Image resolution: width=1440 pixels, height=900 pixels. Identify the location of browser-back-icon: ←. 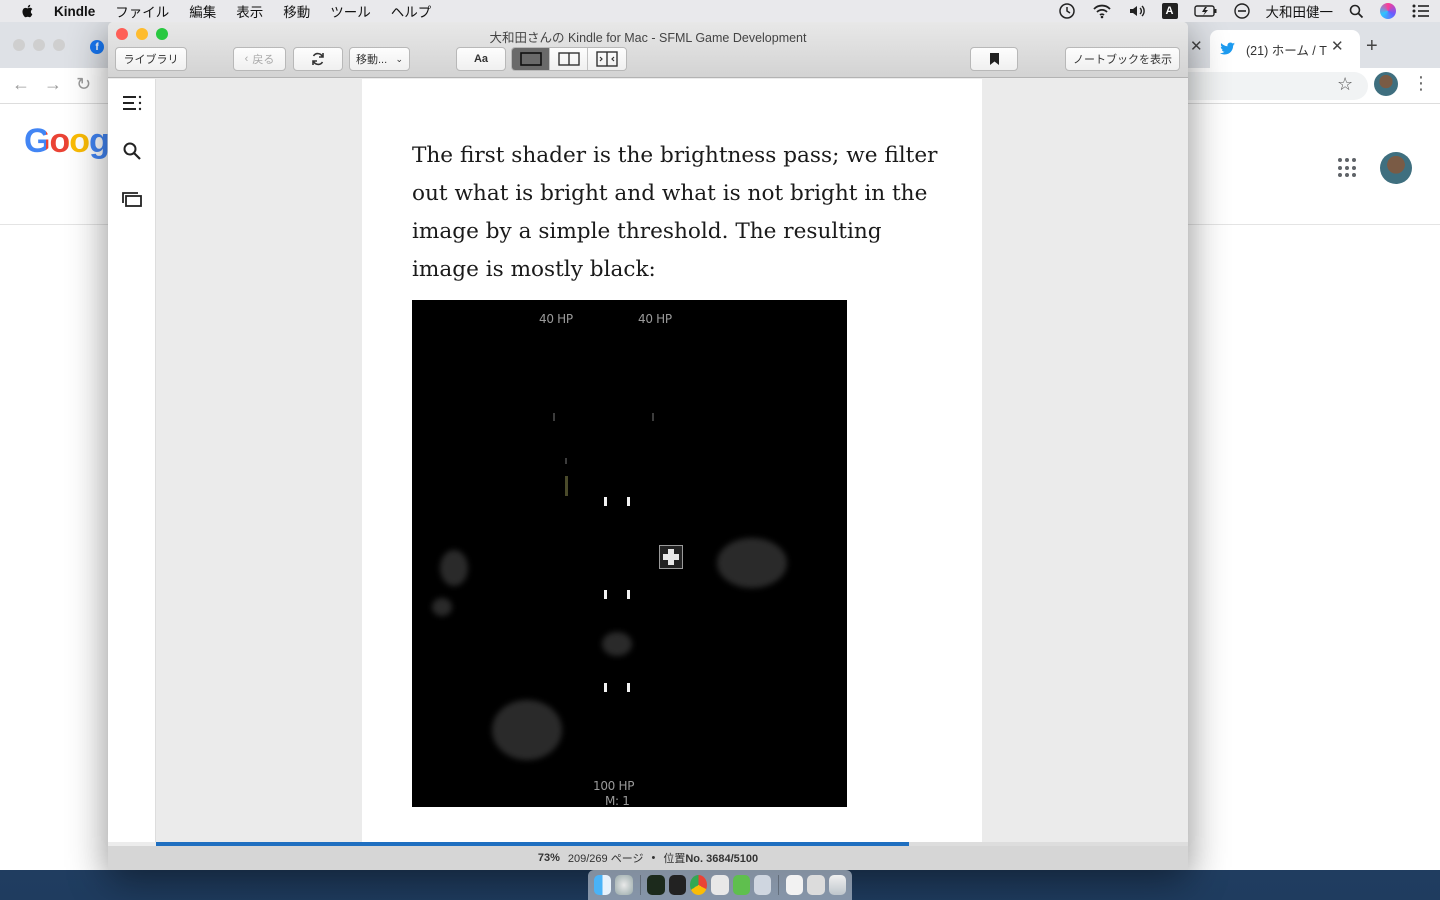
(21, 84).